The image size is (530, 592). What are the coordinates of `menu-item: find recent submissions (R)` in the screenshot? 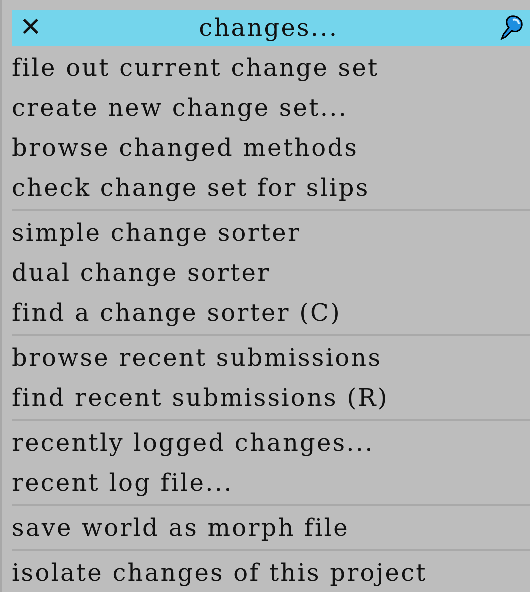 It's located at (271, 398).